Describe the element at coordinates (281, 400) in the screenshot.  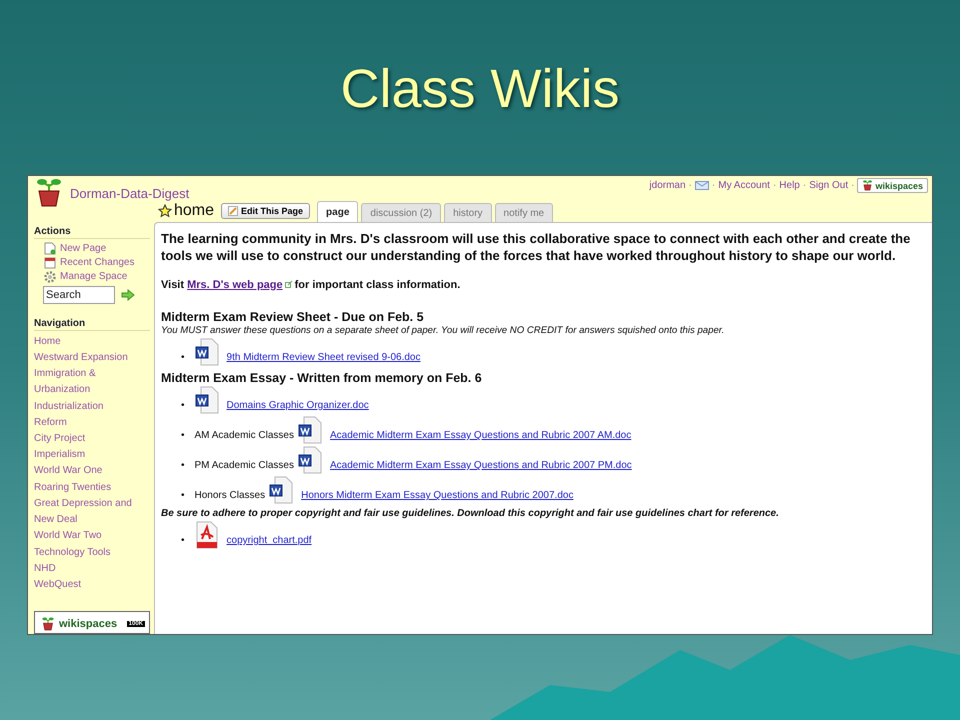
I see `file-link: Domains Graphic Organizer.doc` at that location.